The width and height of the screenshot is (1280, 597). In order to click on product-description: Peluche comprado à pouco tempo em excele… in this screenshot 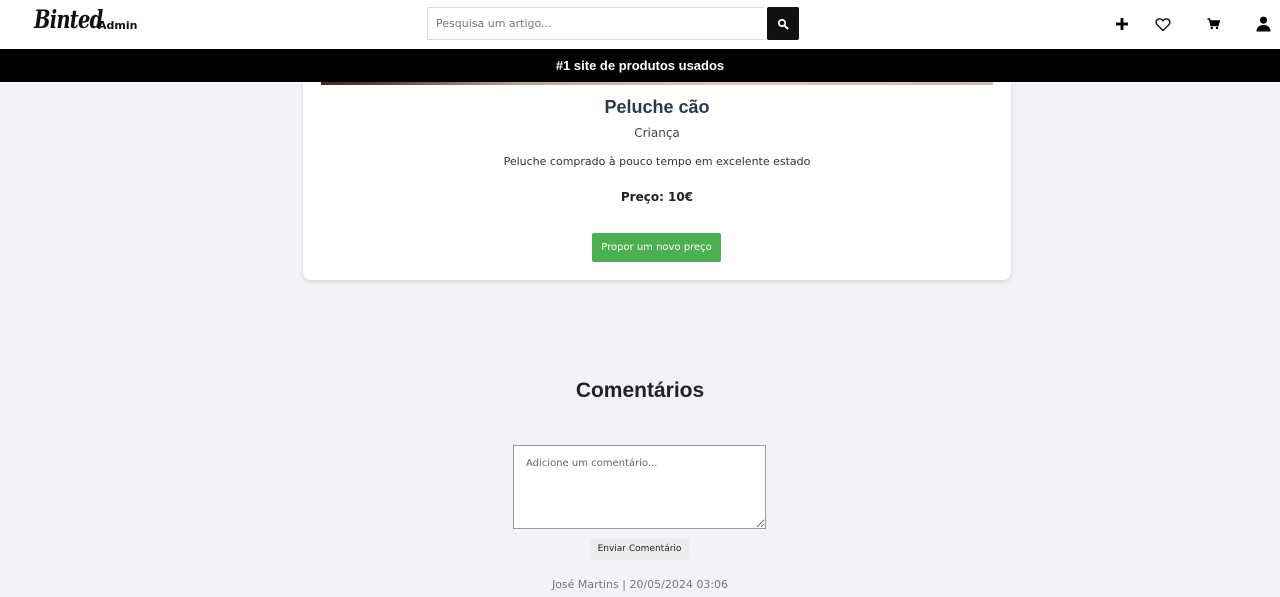, I will do `click(657, 161)`.